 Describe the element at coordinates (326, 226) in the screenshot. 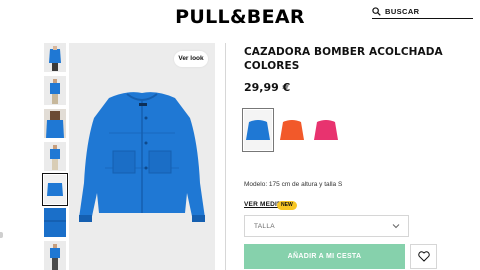

I see `size-select: TALLA` at that location.